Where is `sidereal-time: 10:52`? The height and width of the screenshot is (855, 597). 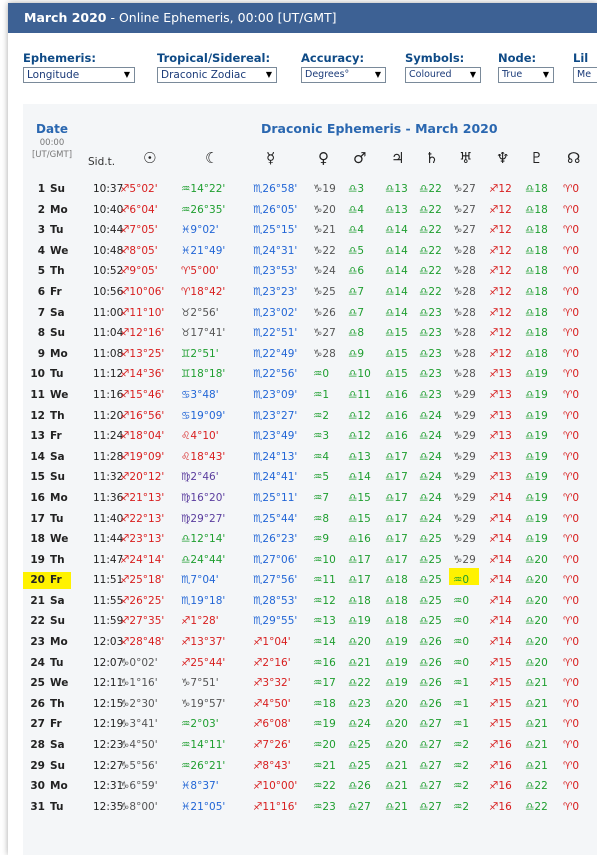
sidereal-time: 10:52 is located at coordinates (108, 271).